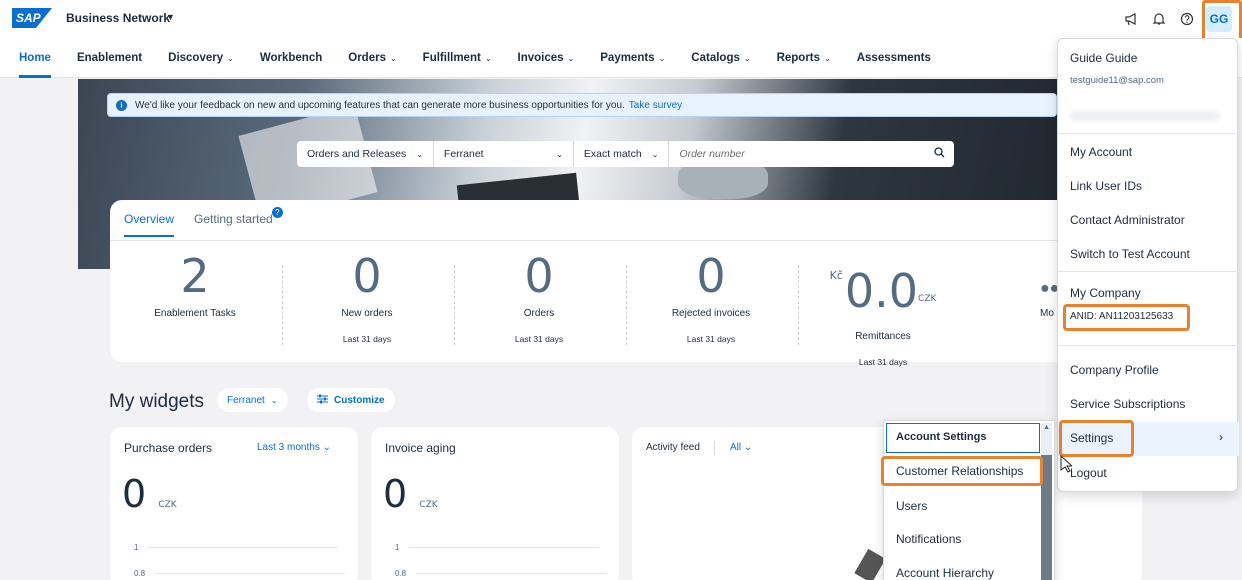  Describe the element at coordinates (1114, 370) in the screenshot. I see `menu-item-company-profile: Company Profile` at that location.